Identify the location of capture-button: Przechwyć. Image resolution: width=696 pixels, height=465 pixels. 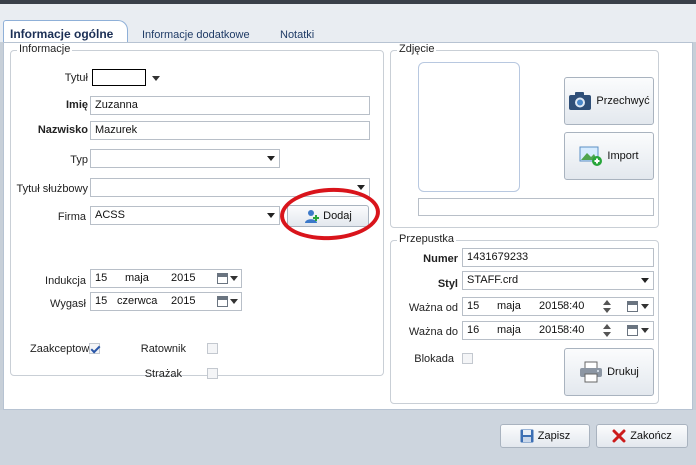
(609, 101).